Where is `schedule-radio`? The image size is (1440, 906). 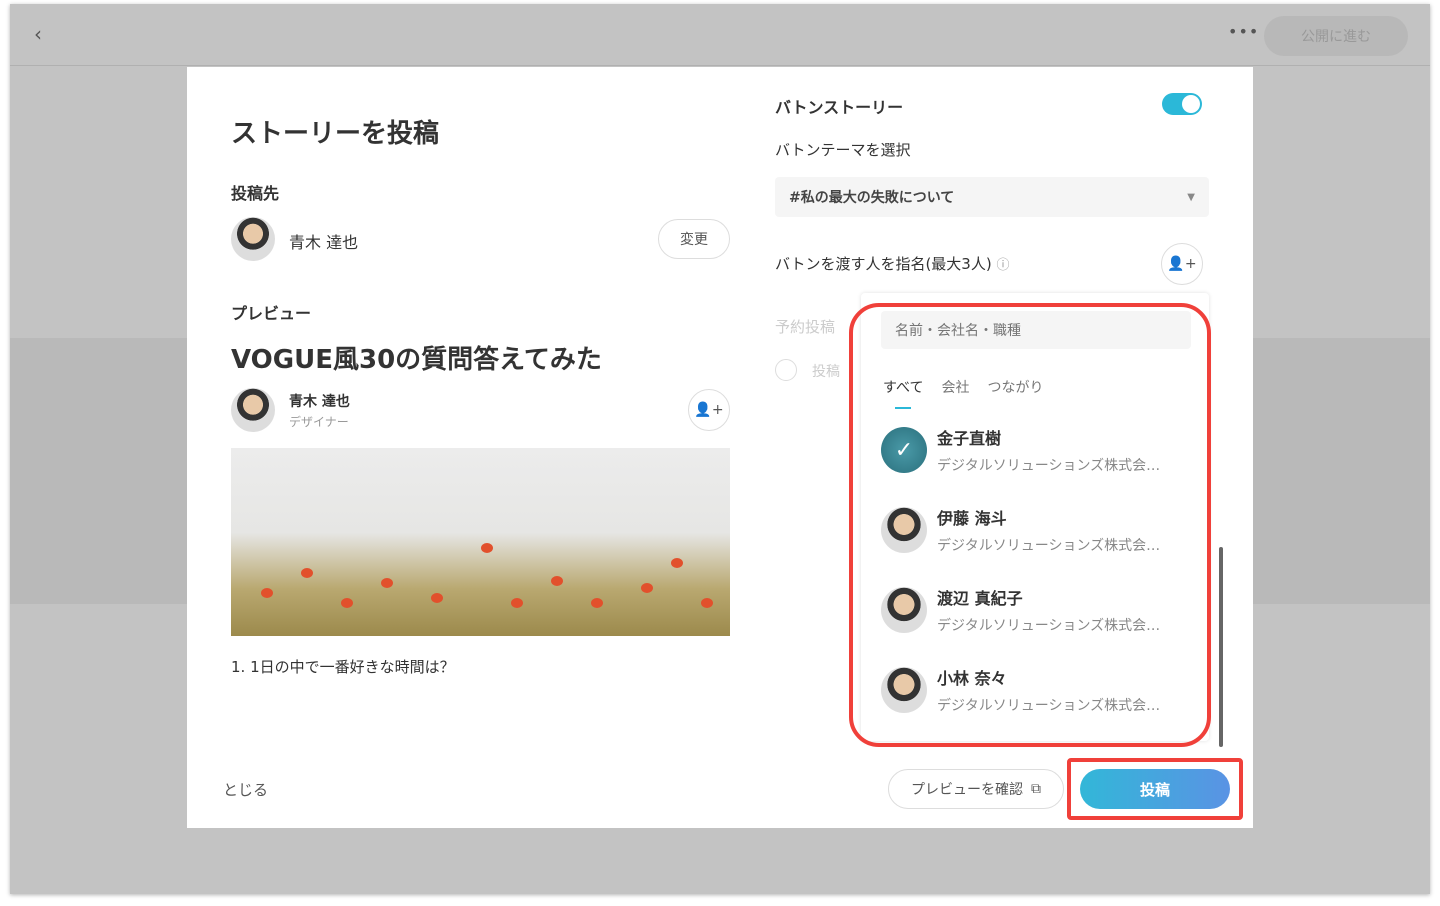
schedule-radio is located at coordinates (786, 370).